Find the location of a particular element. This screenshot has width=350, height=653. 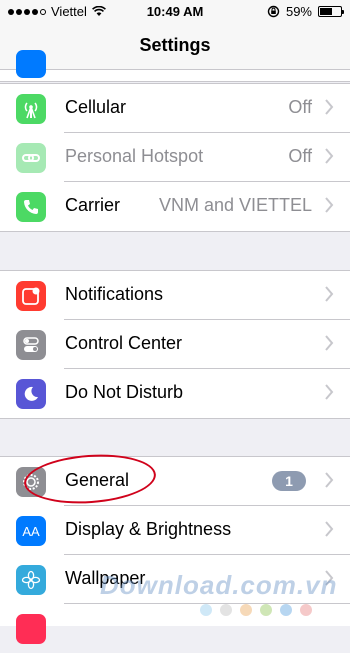

display-aa-icon: AA is located at coordinates (31, 531).